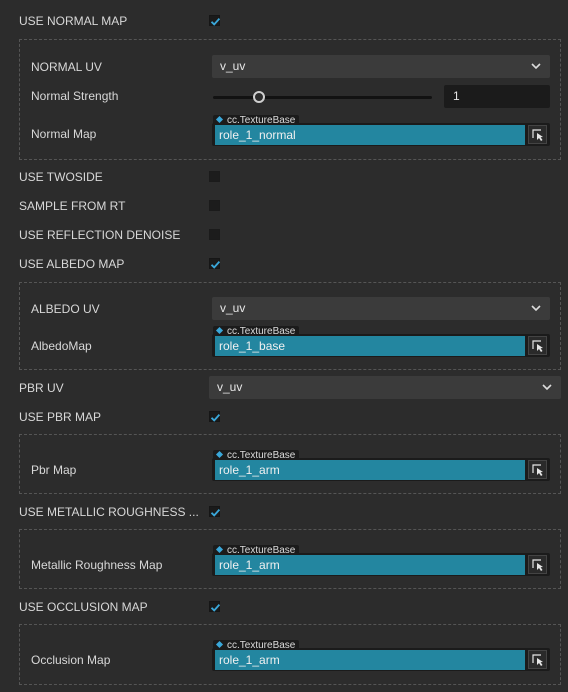 This screenshot has width=568, height=692. What do you see at coordinates (54, 470) in the screenshot?
I see `pbr-map-label: Pbr Map` at bounding box center [54, 470].